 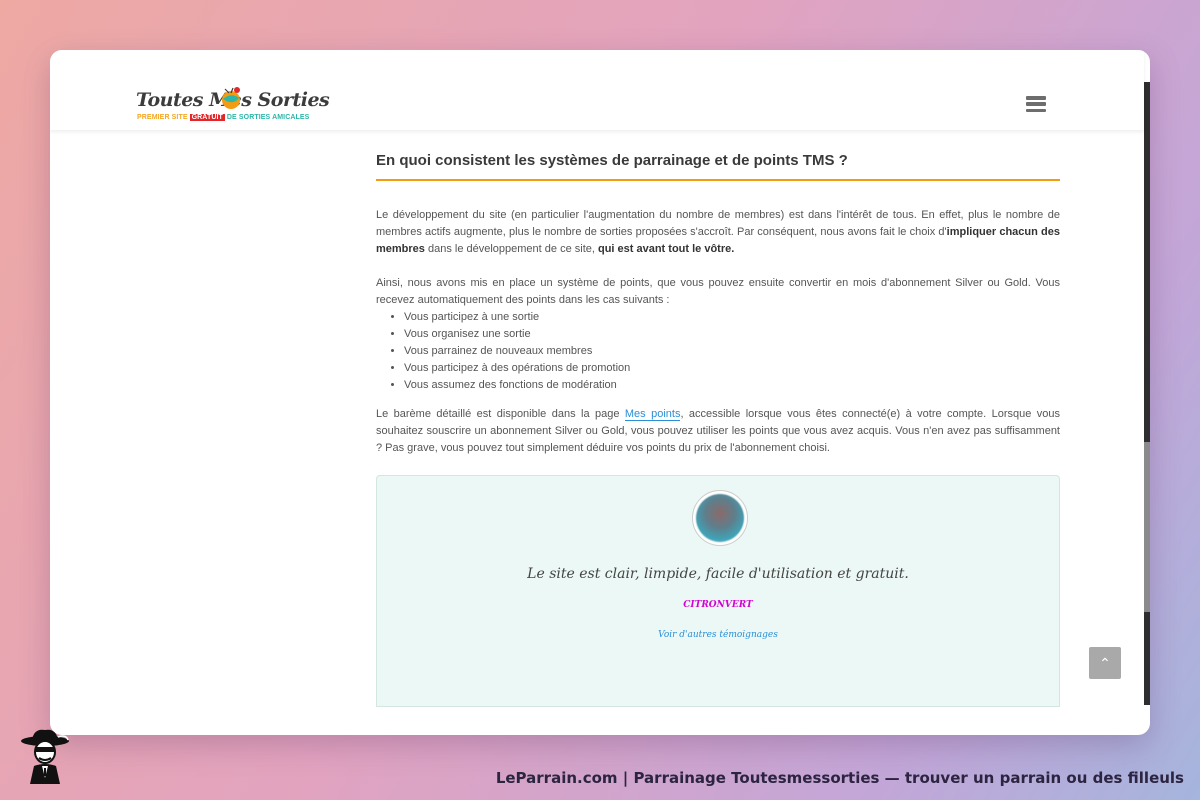 I want to click on hamburger-icon, so click(x=1036, y=104).